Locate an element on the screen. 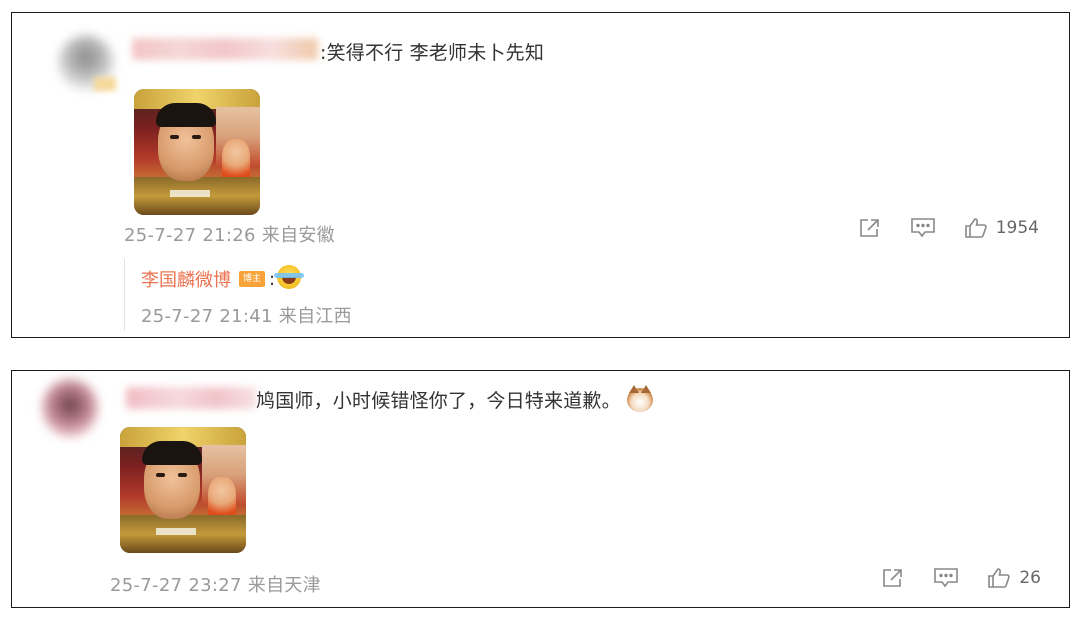 This screenshot has height=620, width=1080. reply-colon: : is located at coordinates (272, 279).